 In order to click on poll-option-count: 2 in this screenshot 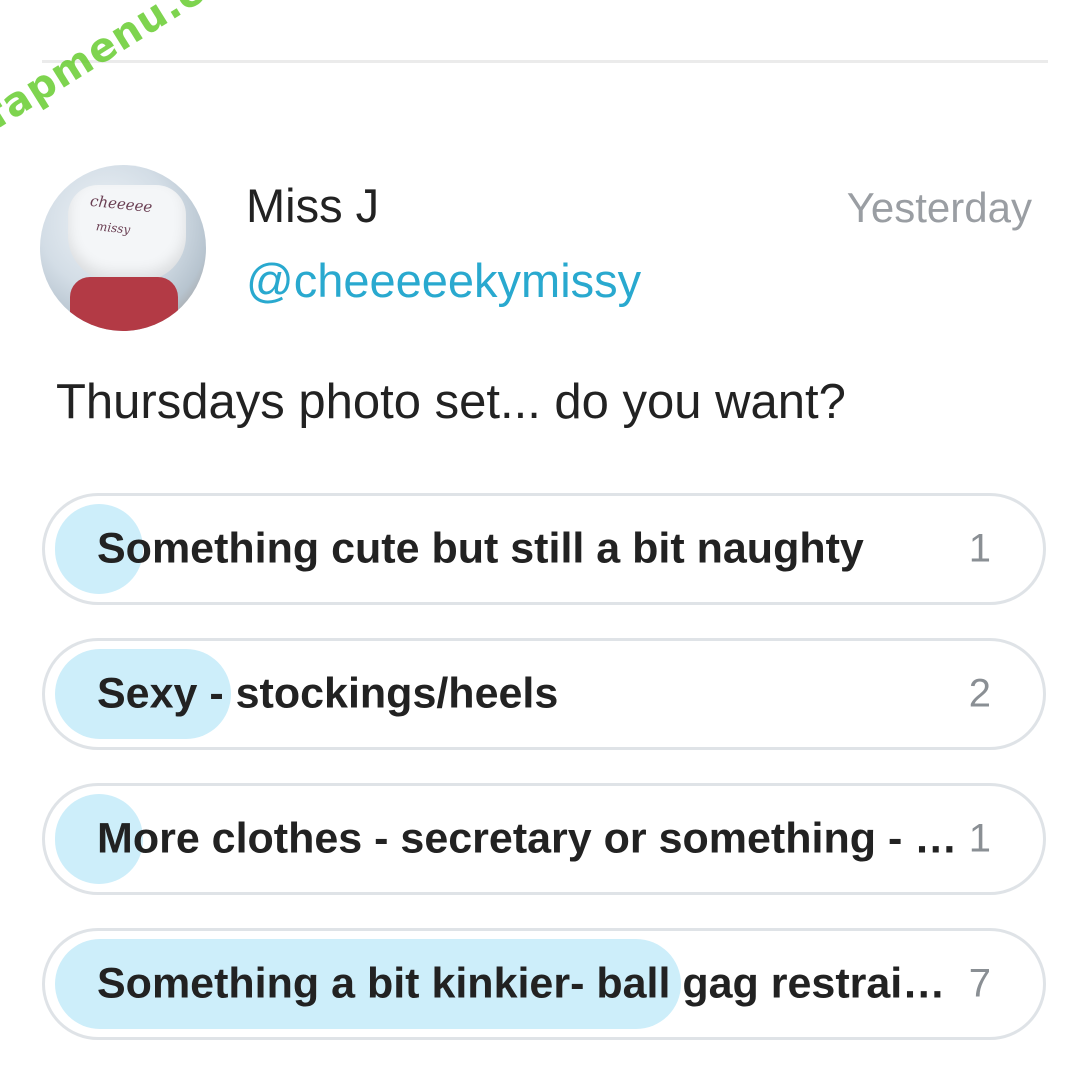, I will do `click(979, 693)`.